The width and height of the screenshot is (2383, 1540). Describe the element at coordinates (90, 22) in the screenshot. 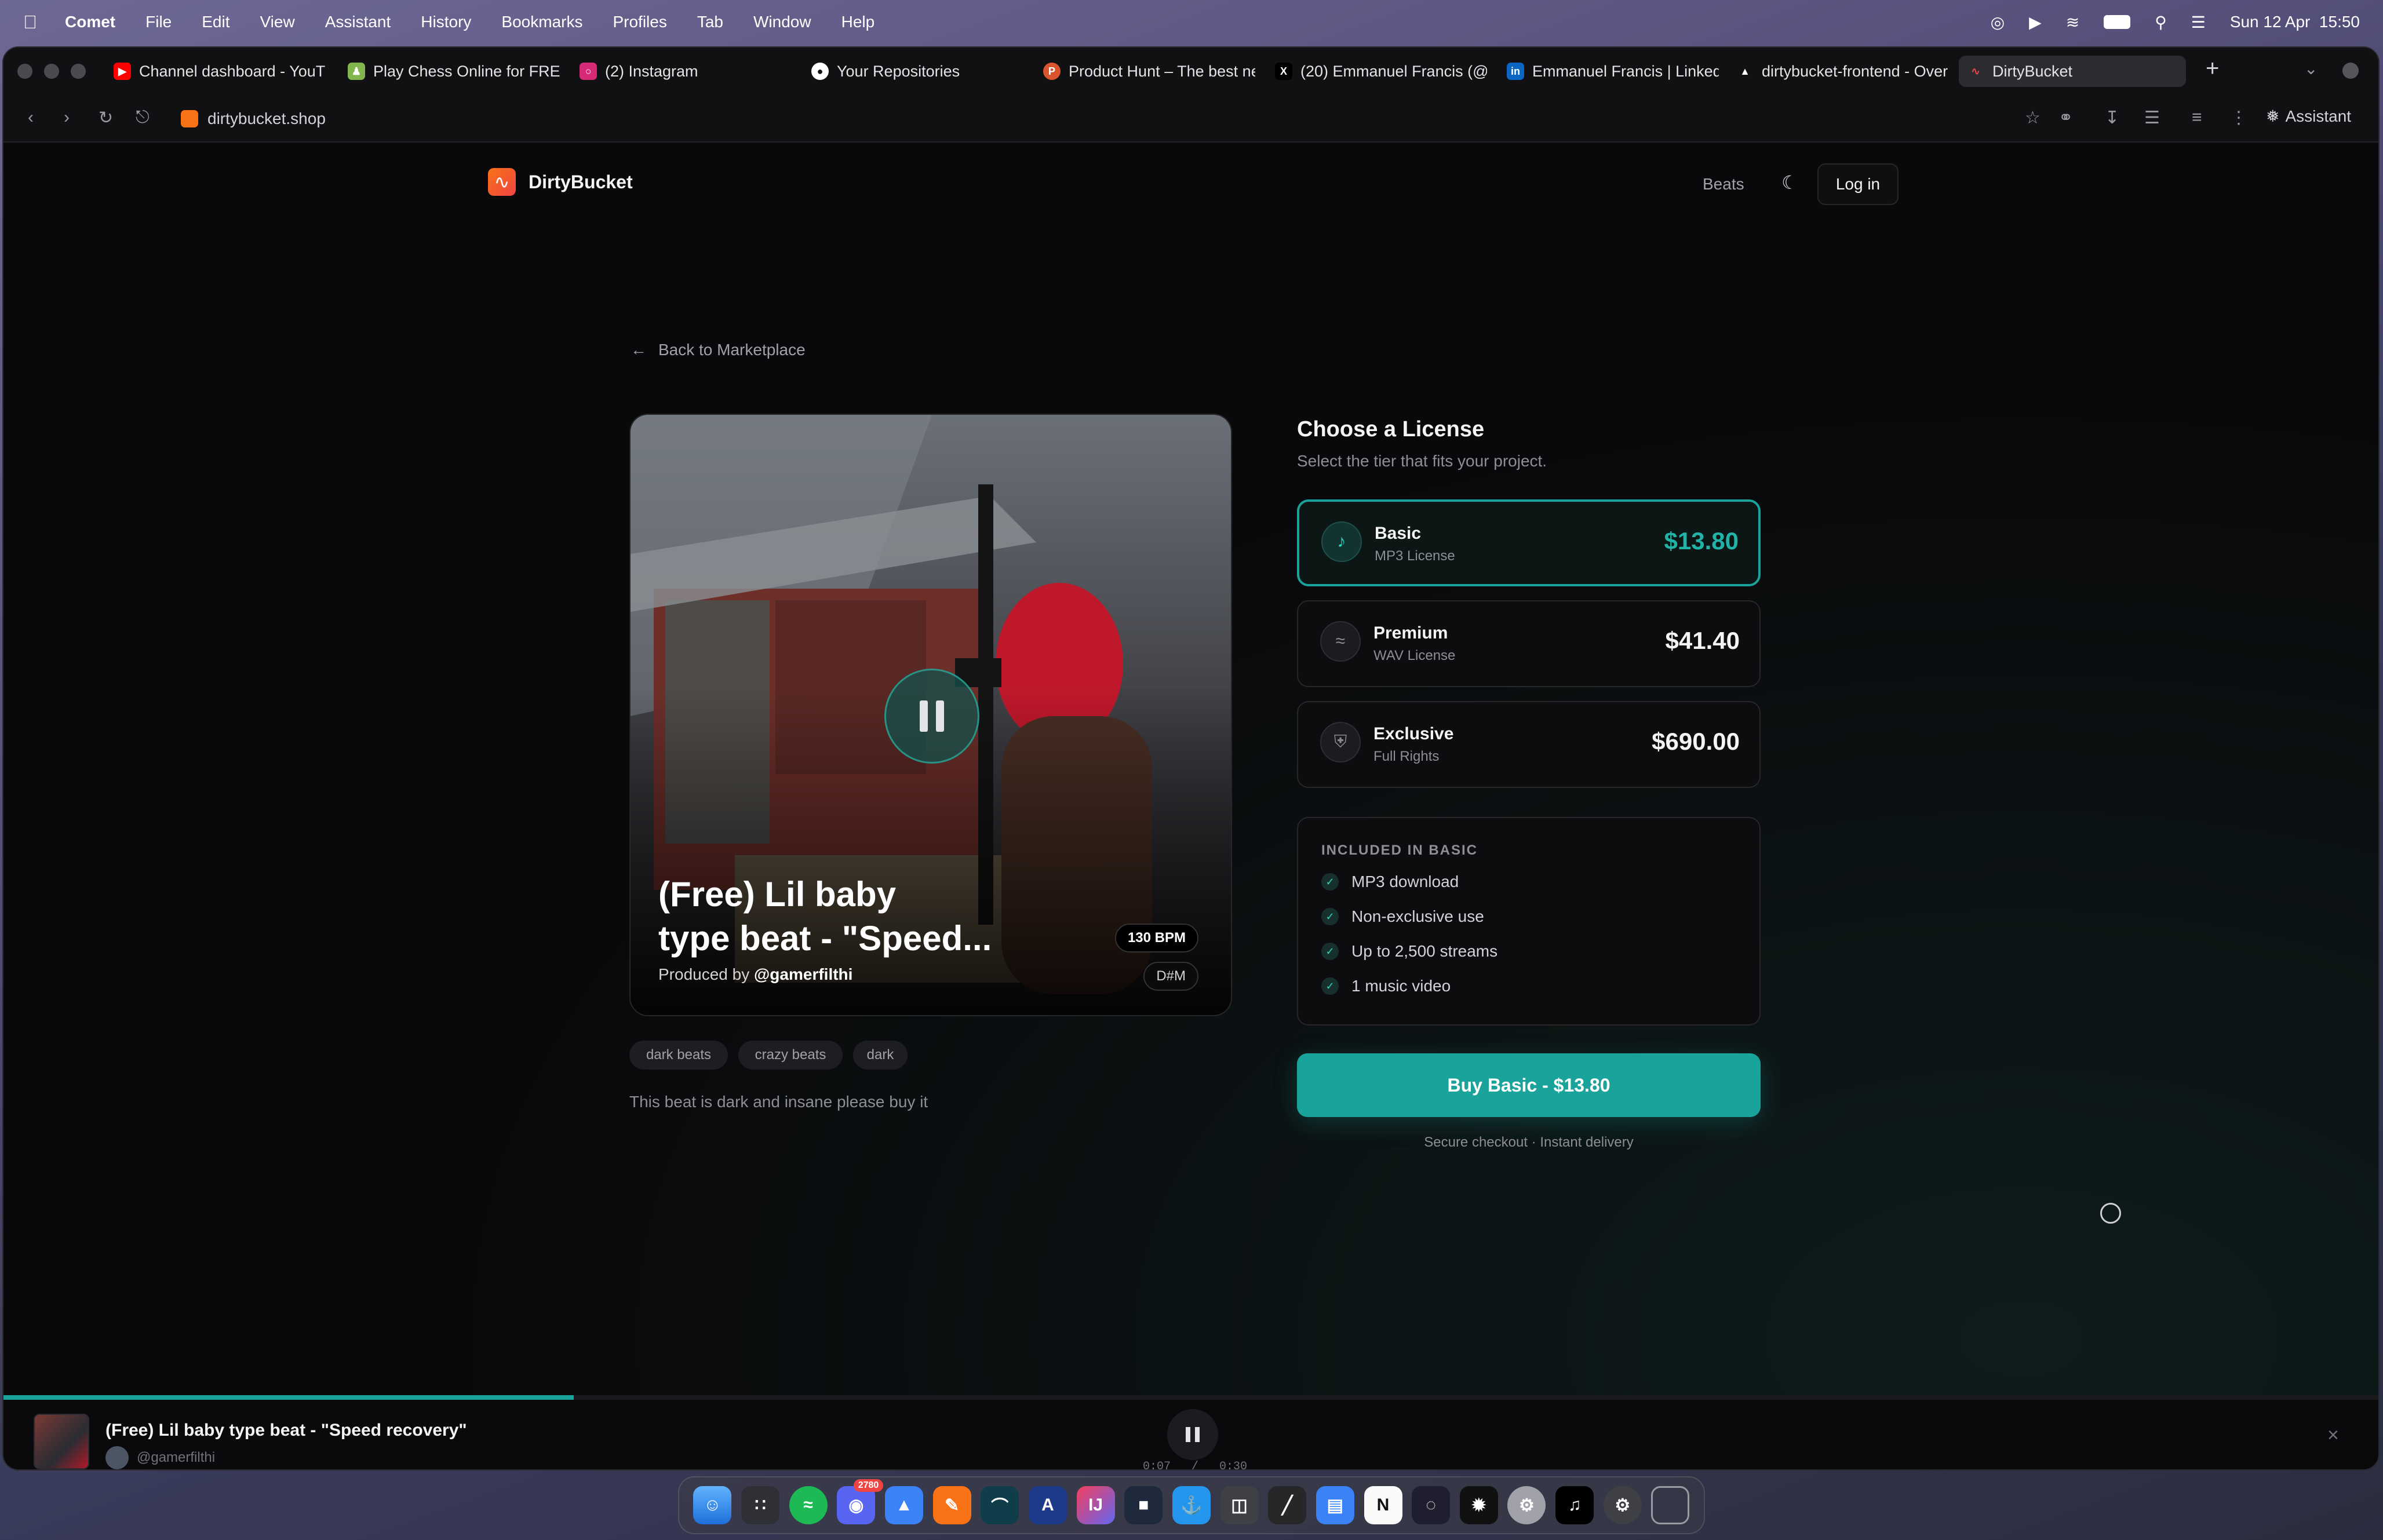

I see `menu-app-name: Comet` at that location.